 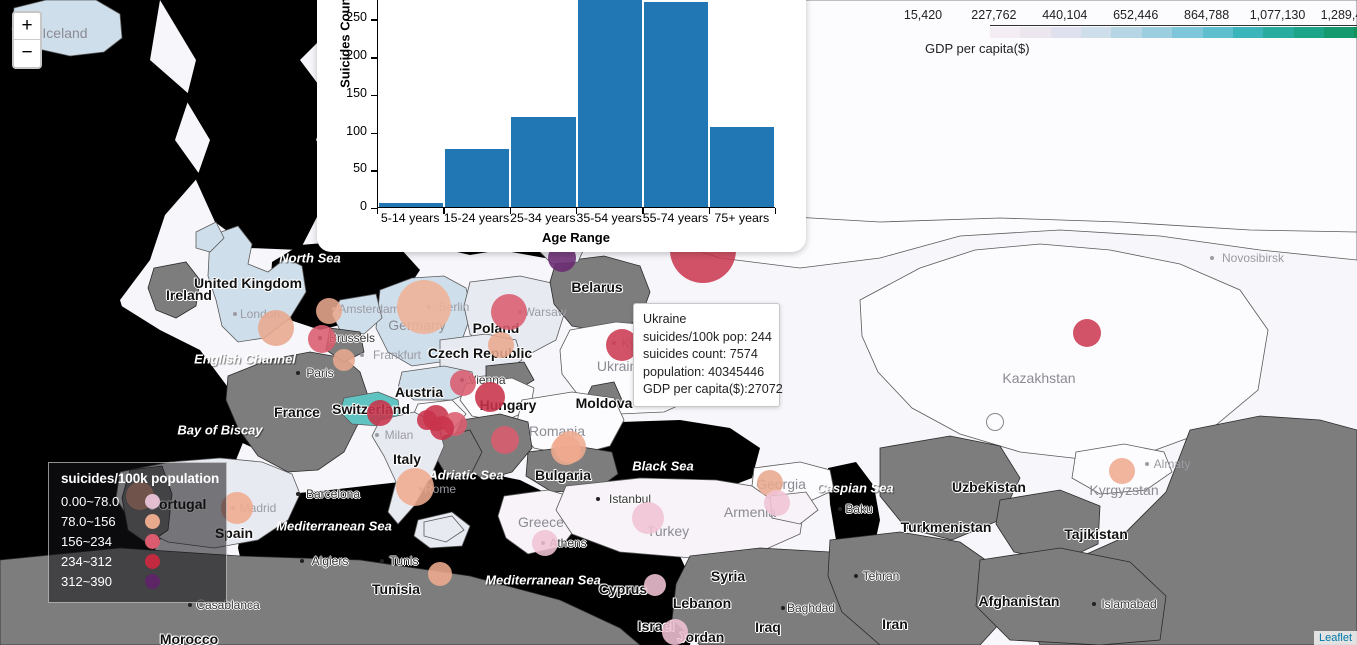 I want to click on gdp-axis-line, so click(x=1173, y=25).